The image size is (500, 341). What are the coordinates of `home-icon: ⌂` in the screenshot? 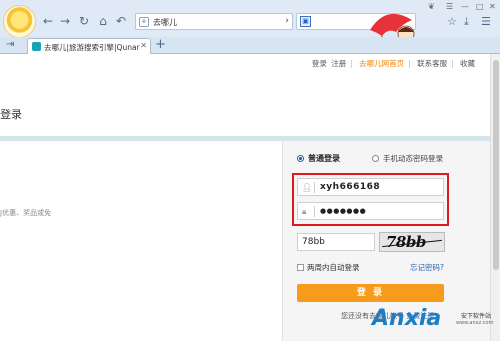 It's located at (103, 21).